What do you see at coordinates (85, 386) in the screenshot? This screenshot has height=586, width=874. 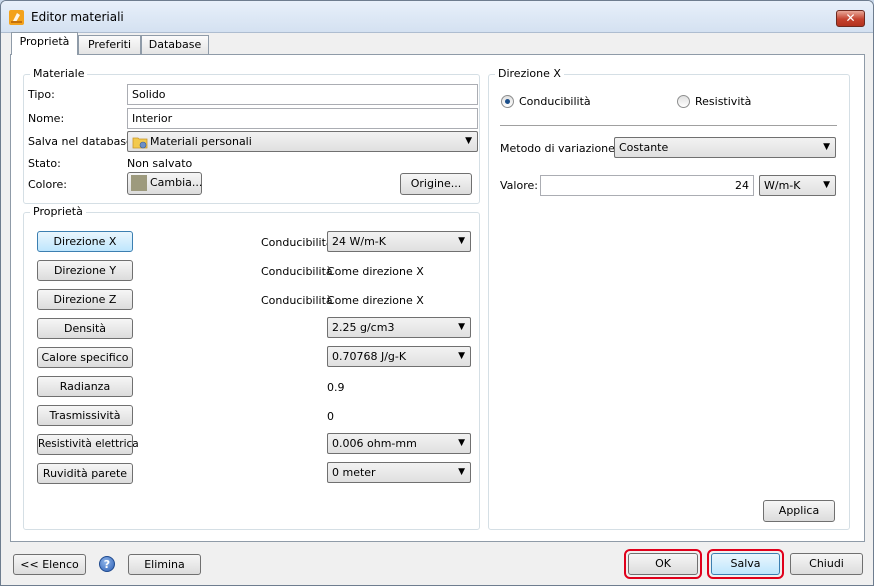 I see `radianza-button: Radianza` at bounding box center [85, 386].